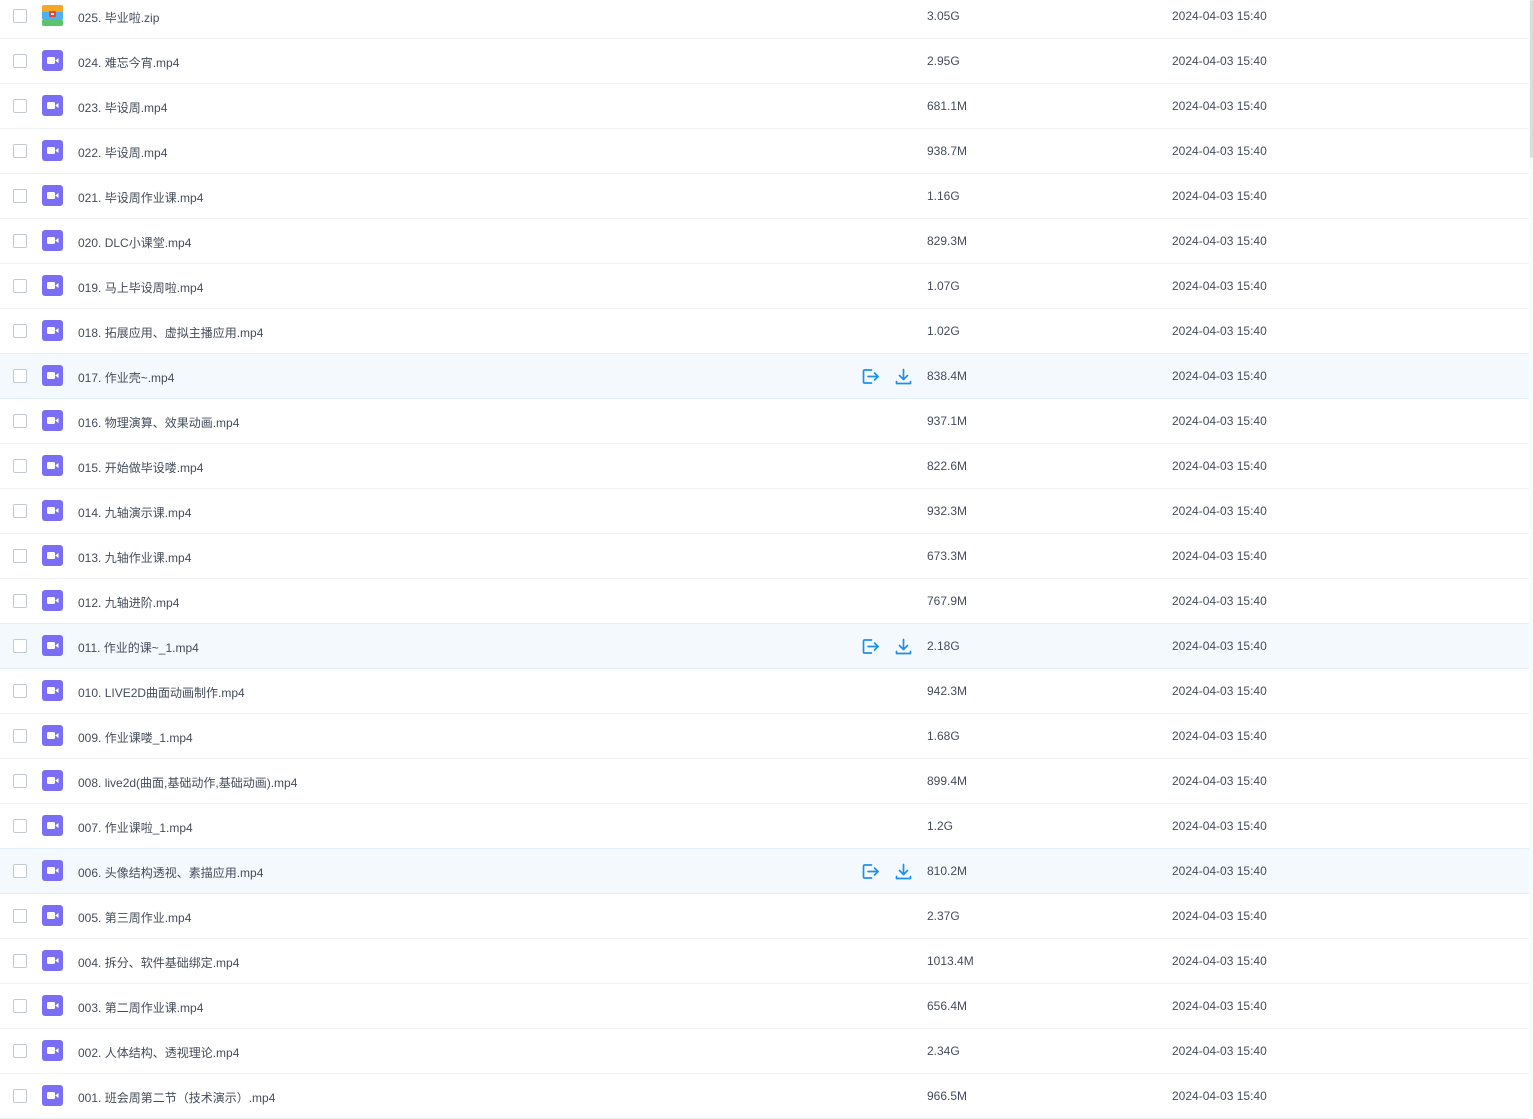 The height and width of the screenshot is (1119, 1533). I want to click on file-row: 012. 九轴进阶.mp4 767.9M 2024-04-03 15:40, so click(764, 601).